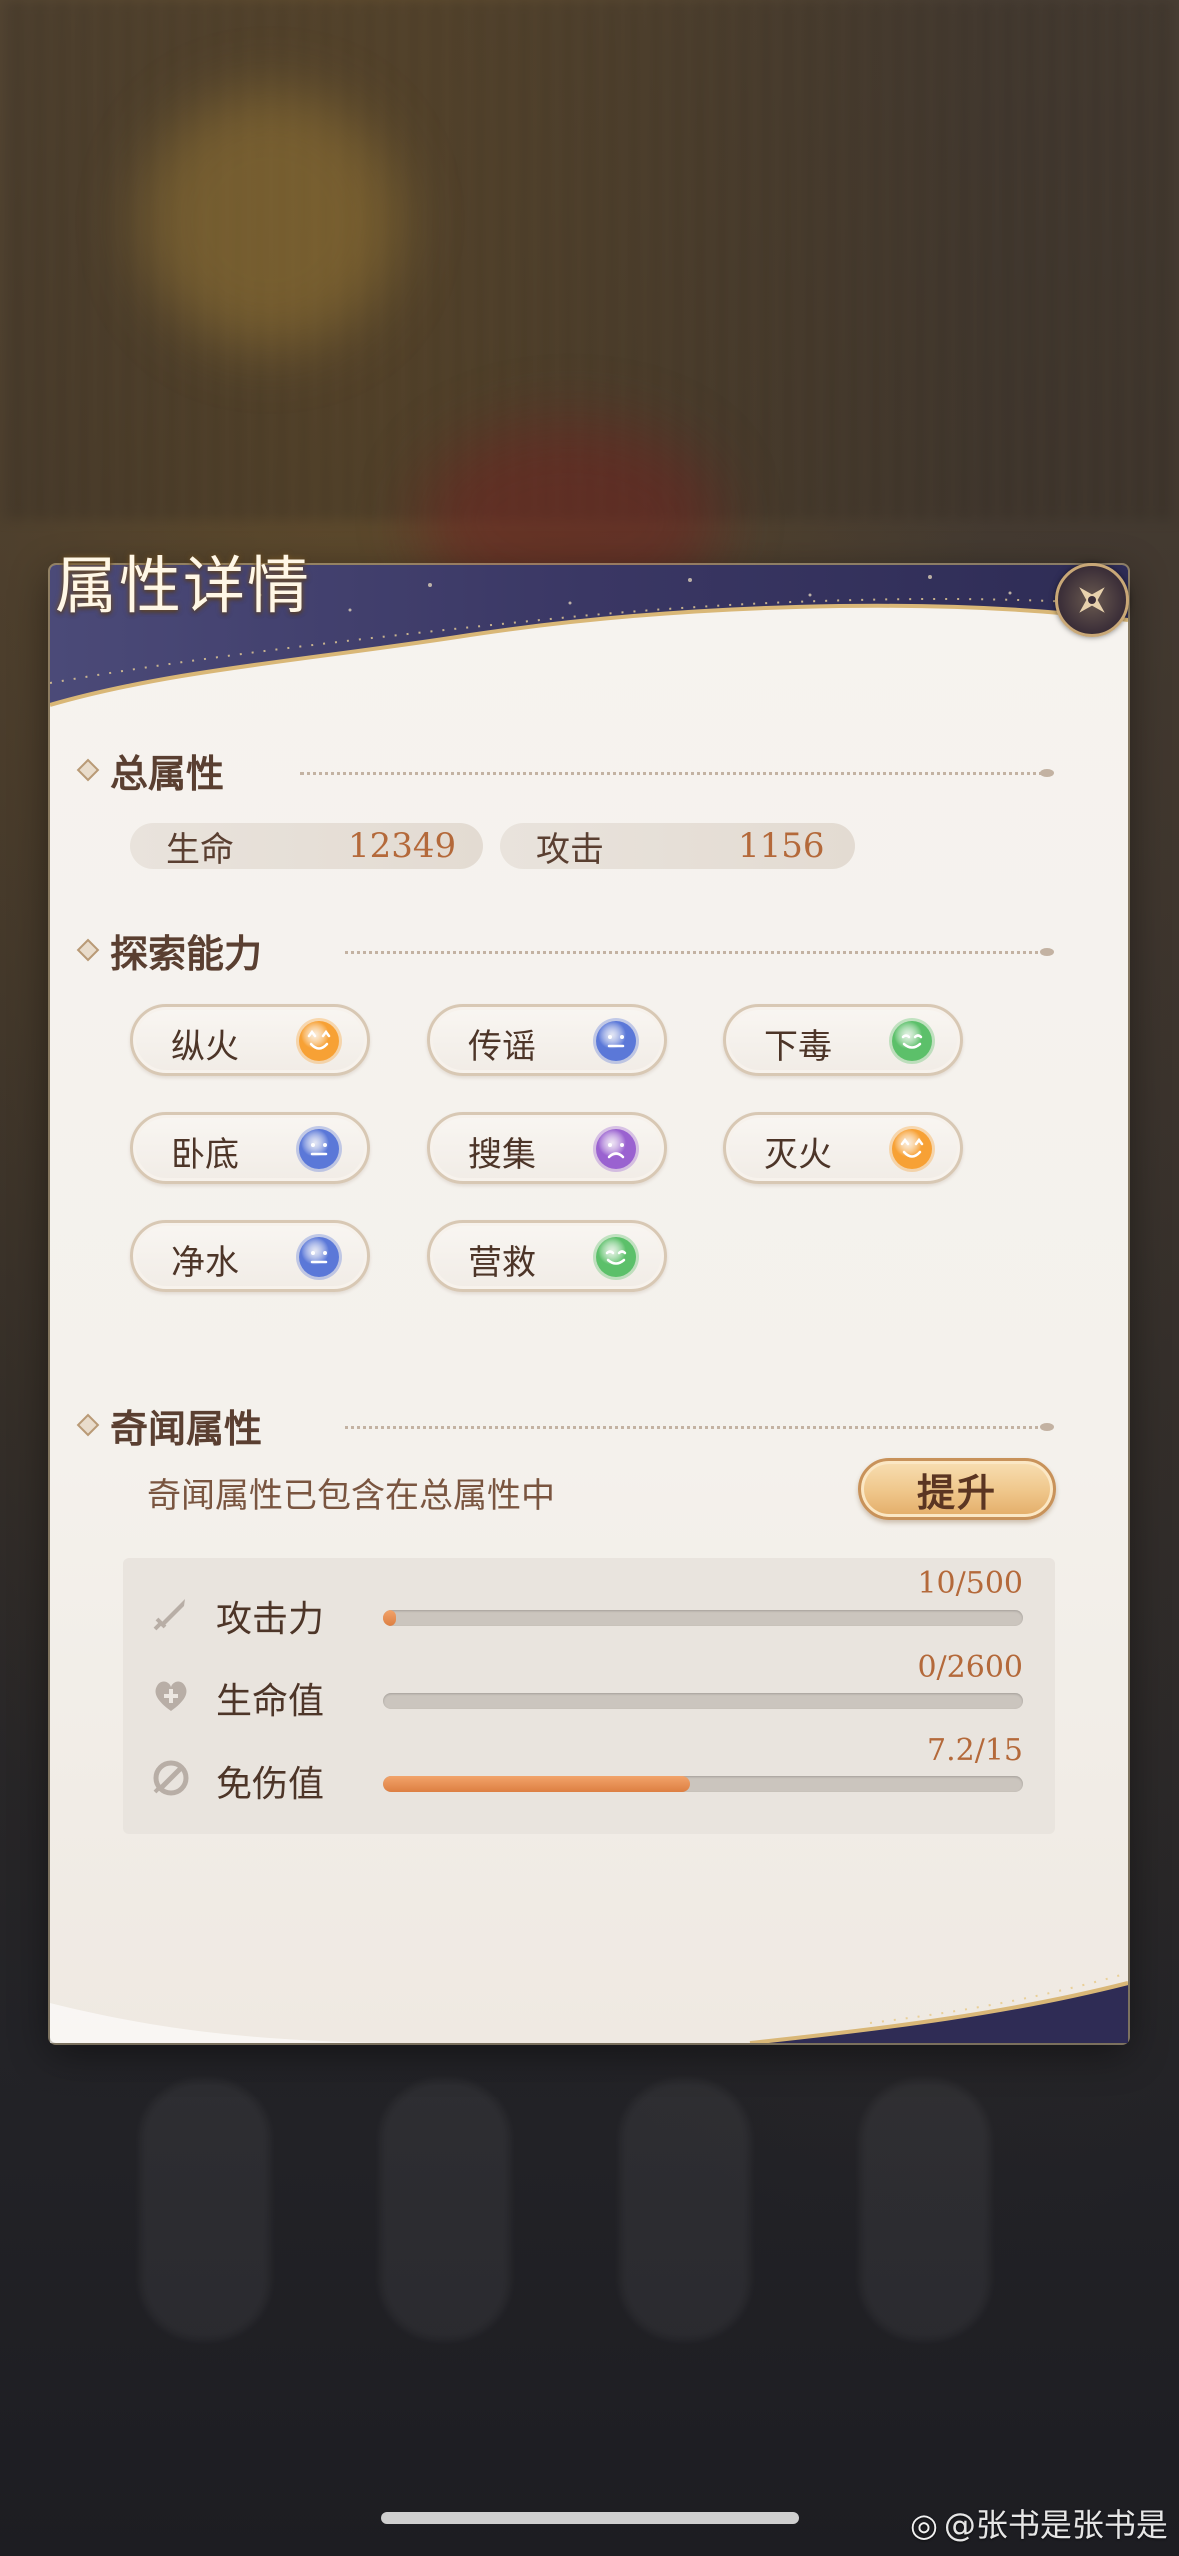 This screenshot has width=1179, height=2556. I want to click on ability-chip: 传谣, so click(547, 1040).